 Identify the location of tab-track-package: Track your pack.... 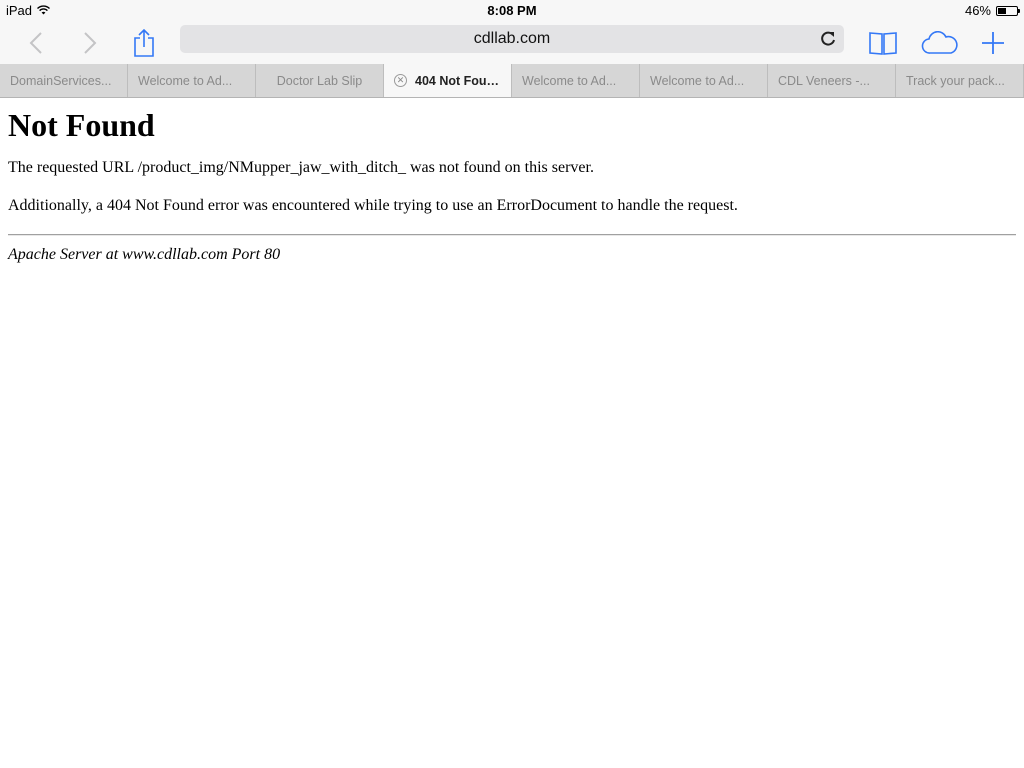
(960, 80).